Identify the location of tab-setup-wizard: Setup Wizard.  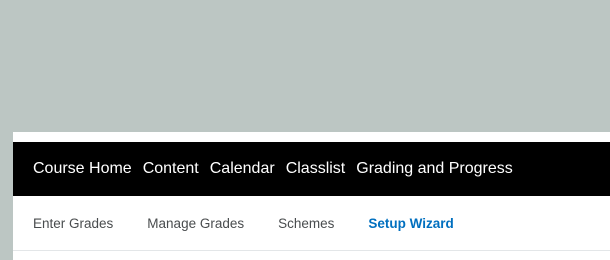
(410, 223).